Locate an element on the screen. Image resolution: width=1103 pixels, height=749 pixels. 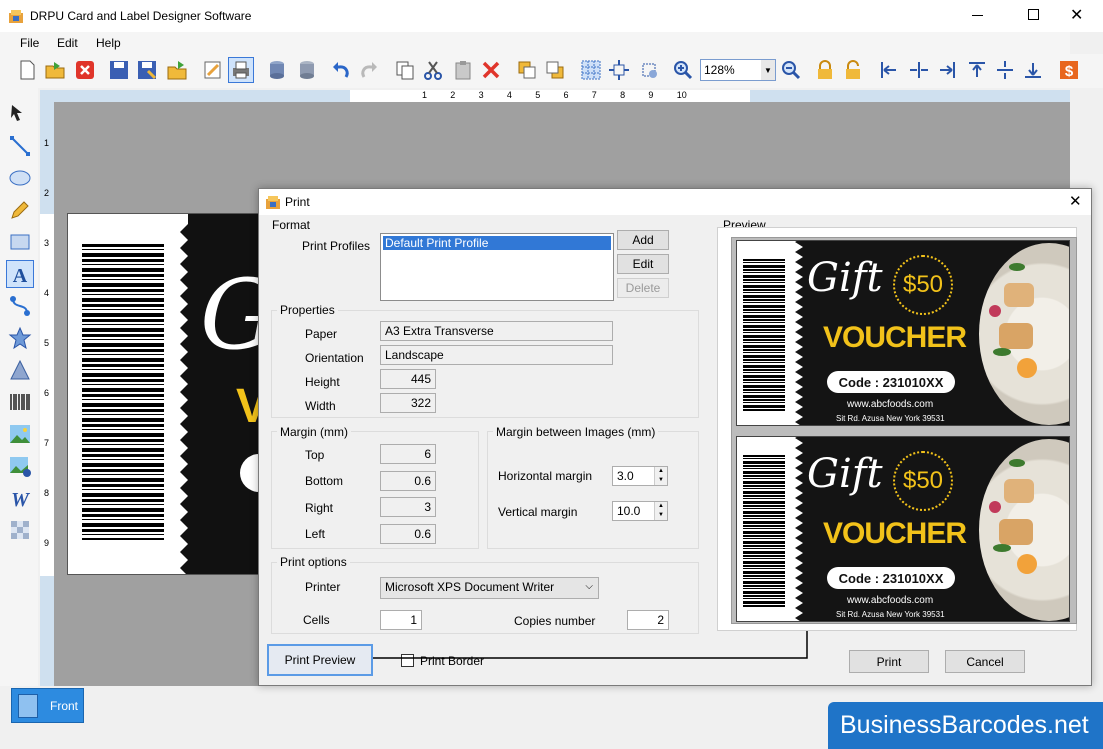
align-right-icon is located at coordinates (947, 70).